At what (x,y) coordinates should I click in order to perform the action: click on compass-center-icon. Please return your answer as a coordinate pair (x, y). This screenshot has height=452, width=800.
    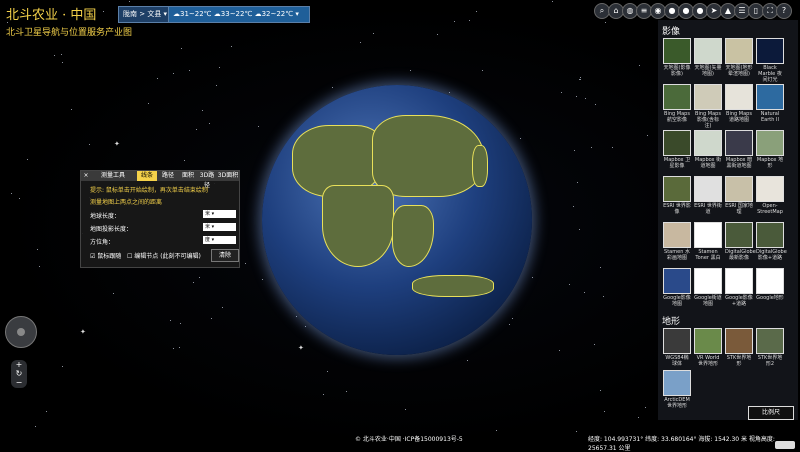
    Looking at the image, I should click on (21, 332).